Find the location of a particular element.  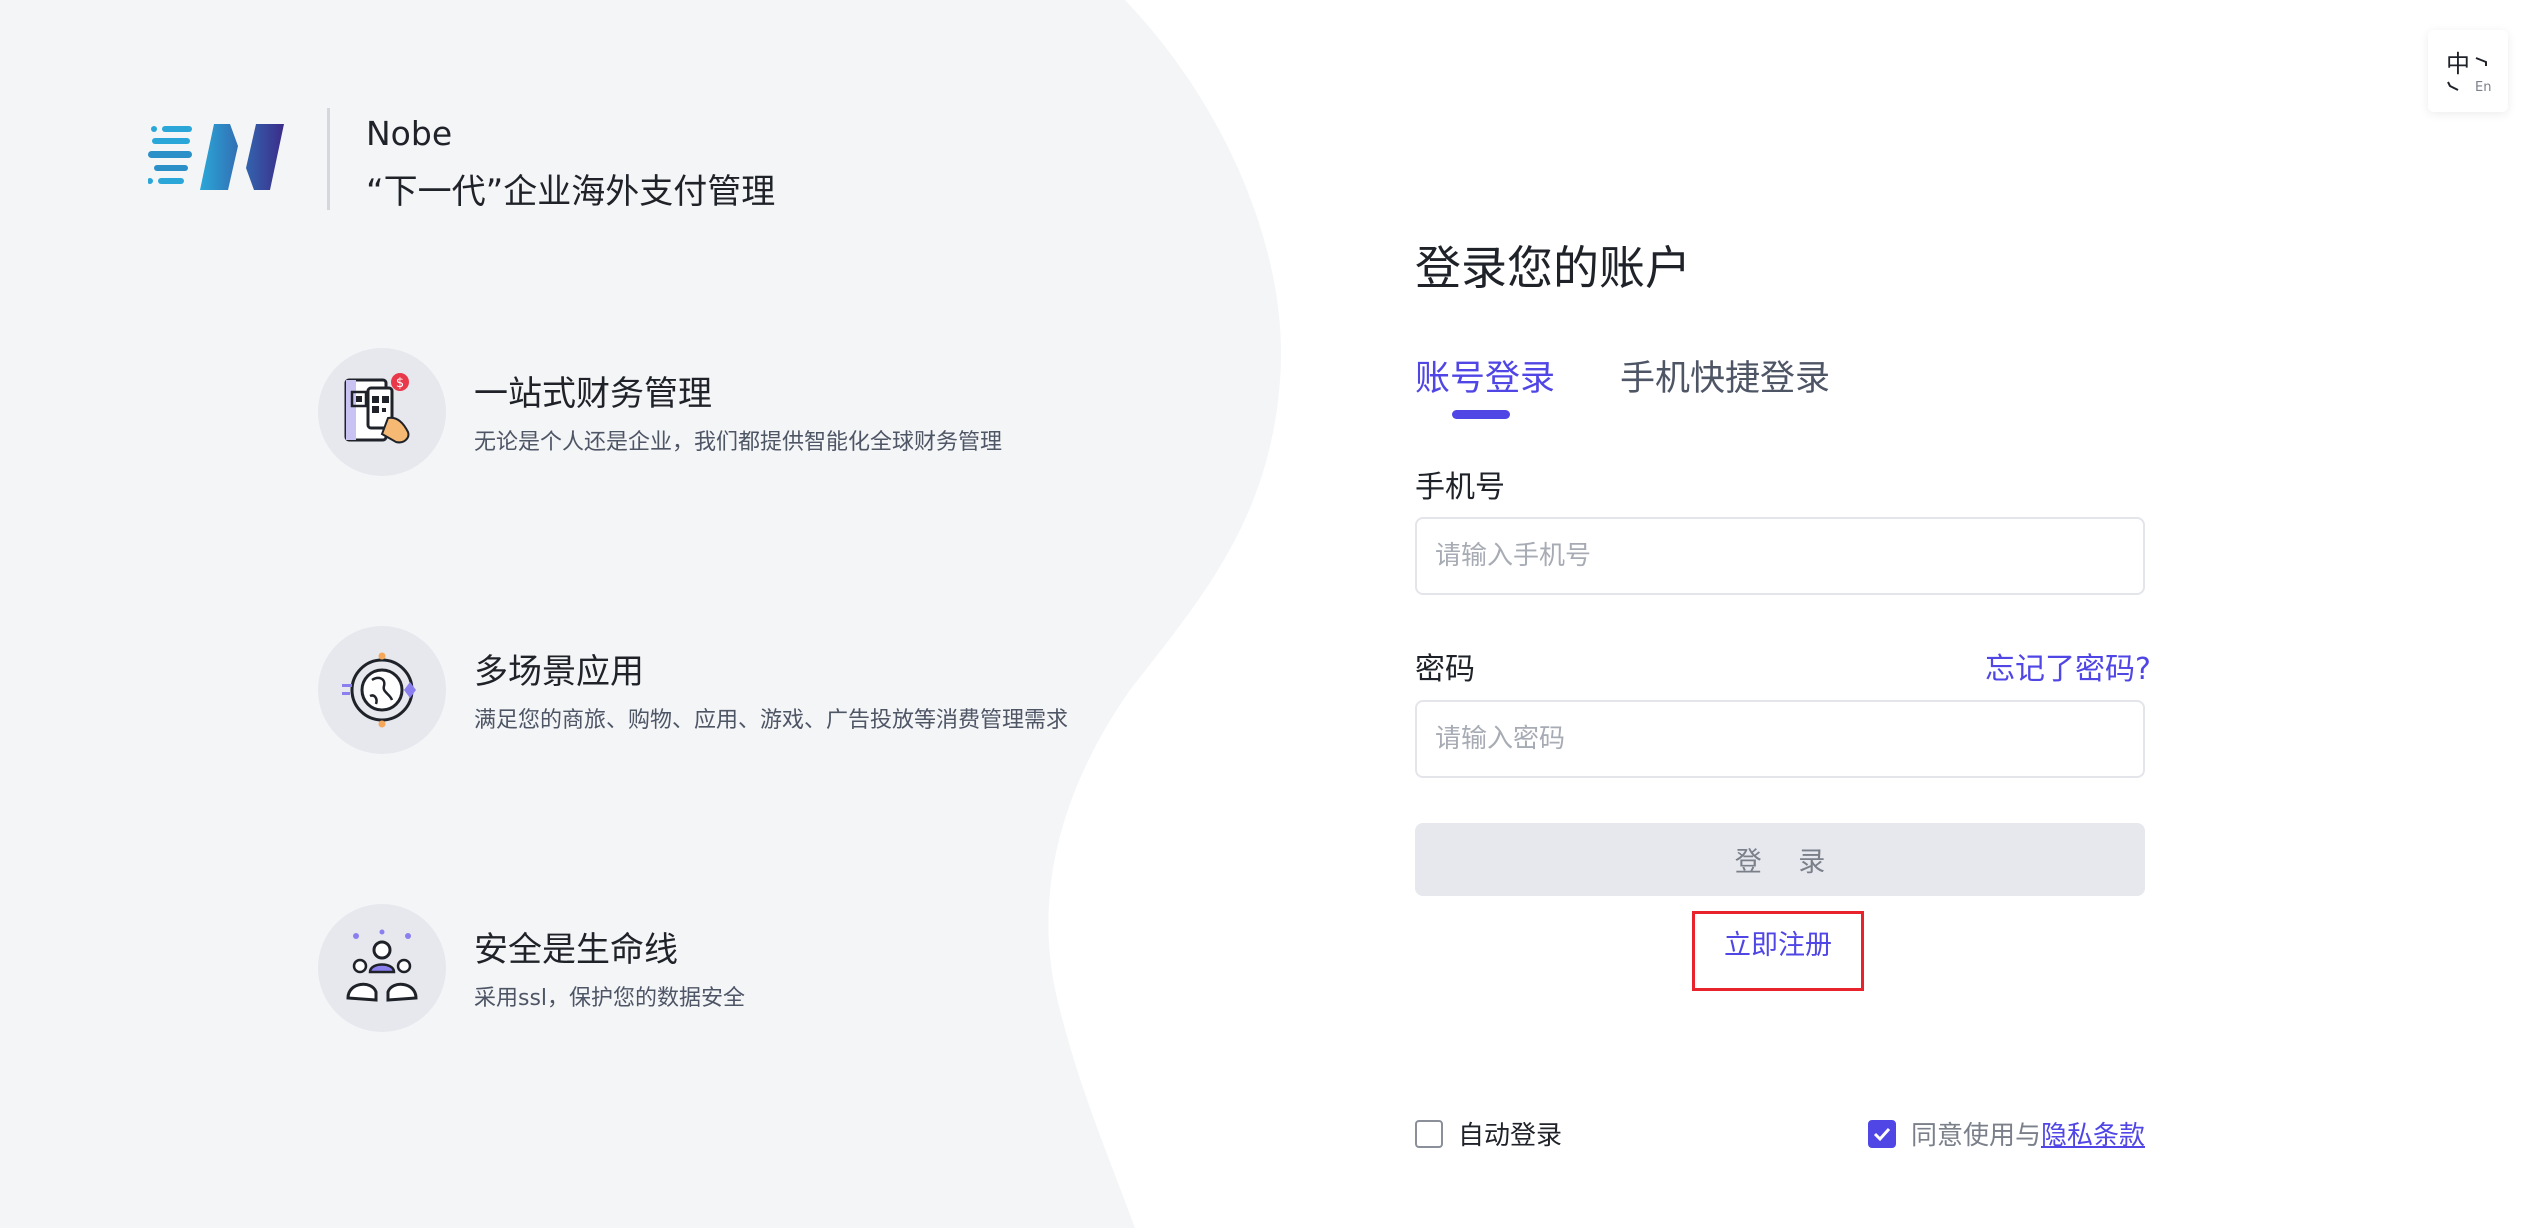

agree-terms-option: 同意使用与 隐私条款 is located at coordinates (2006, 1133).